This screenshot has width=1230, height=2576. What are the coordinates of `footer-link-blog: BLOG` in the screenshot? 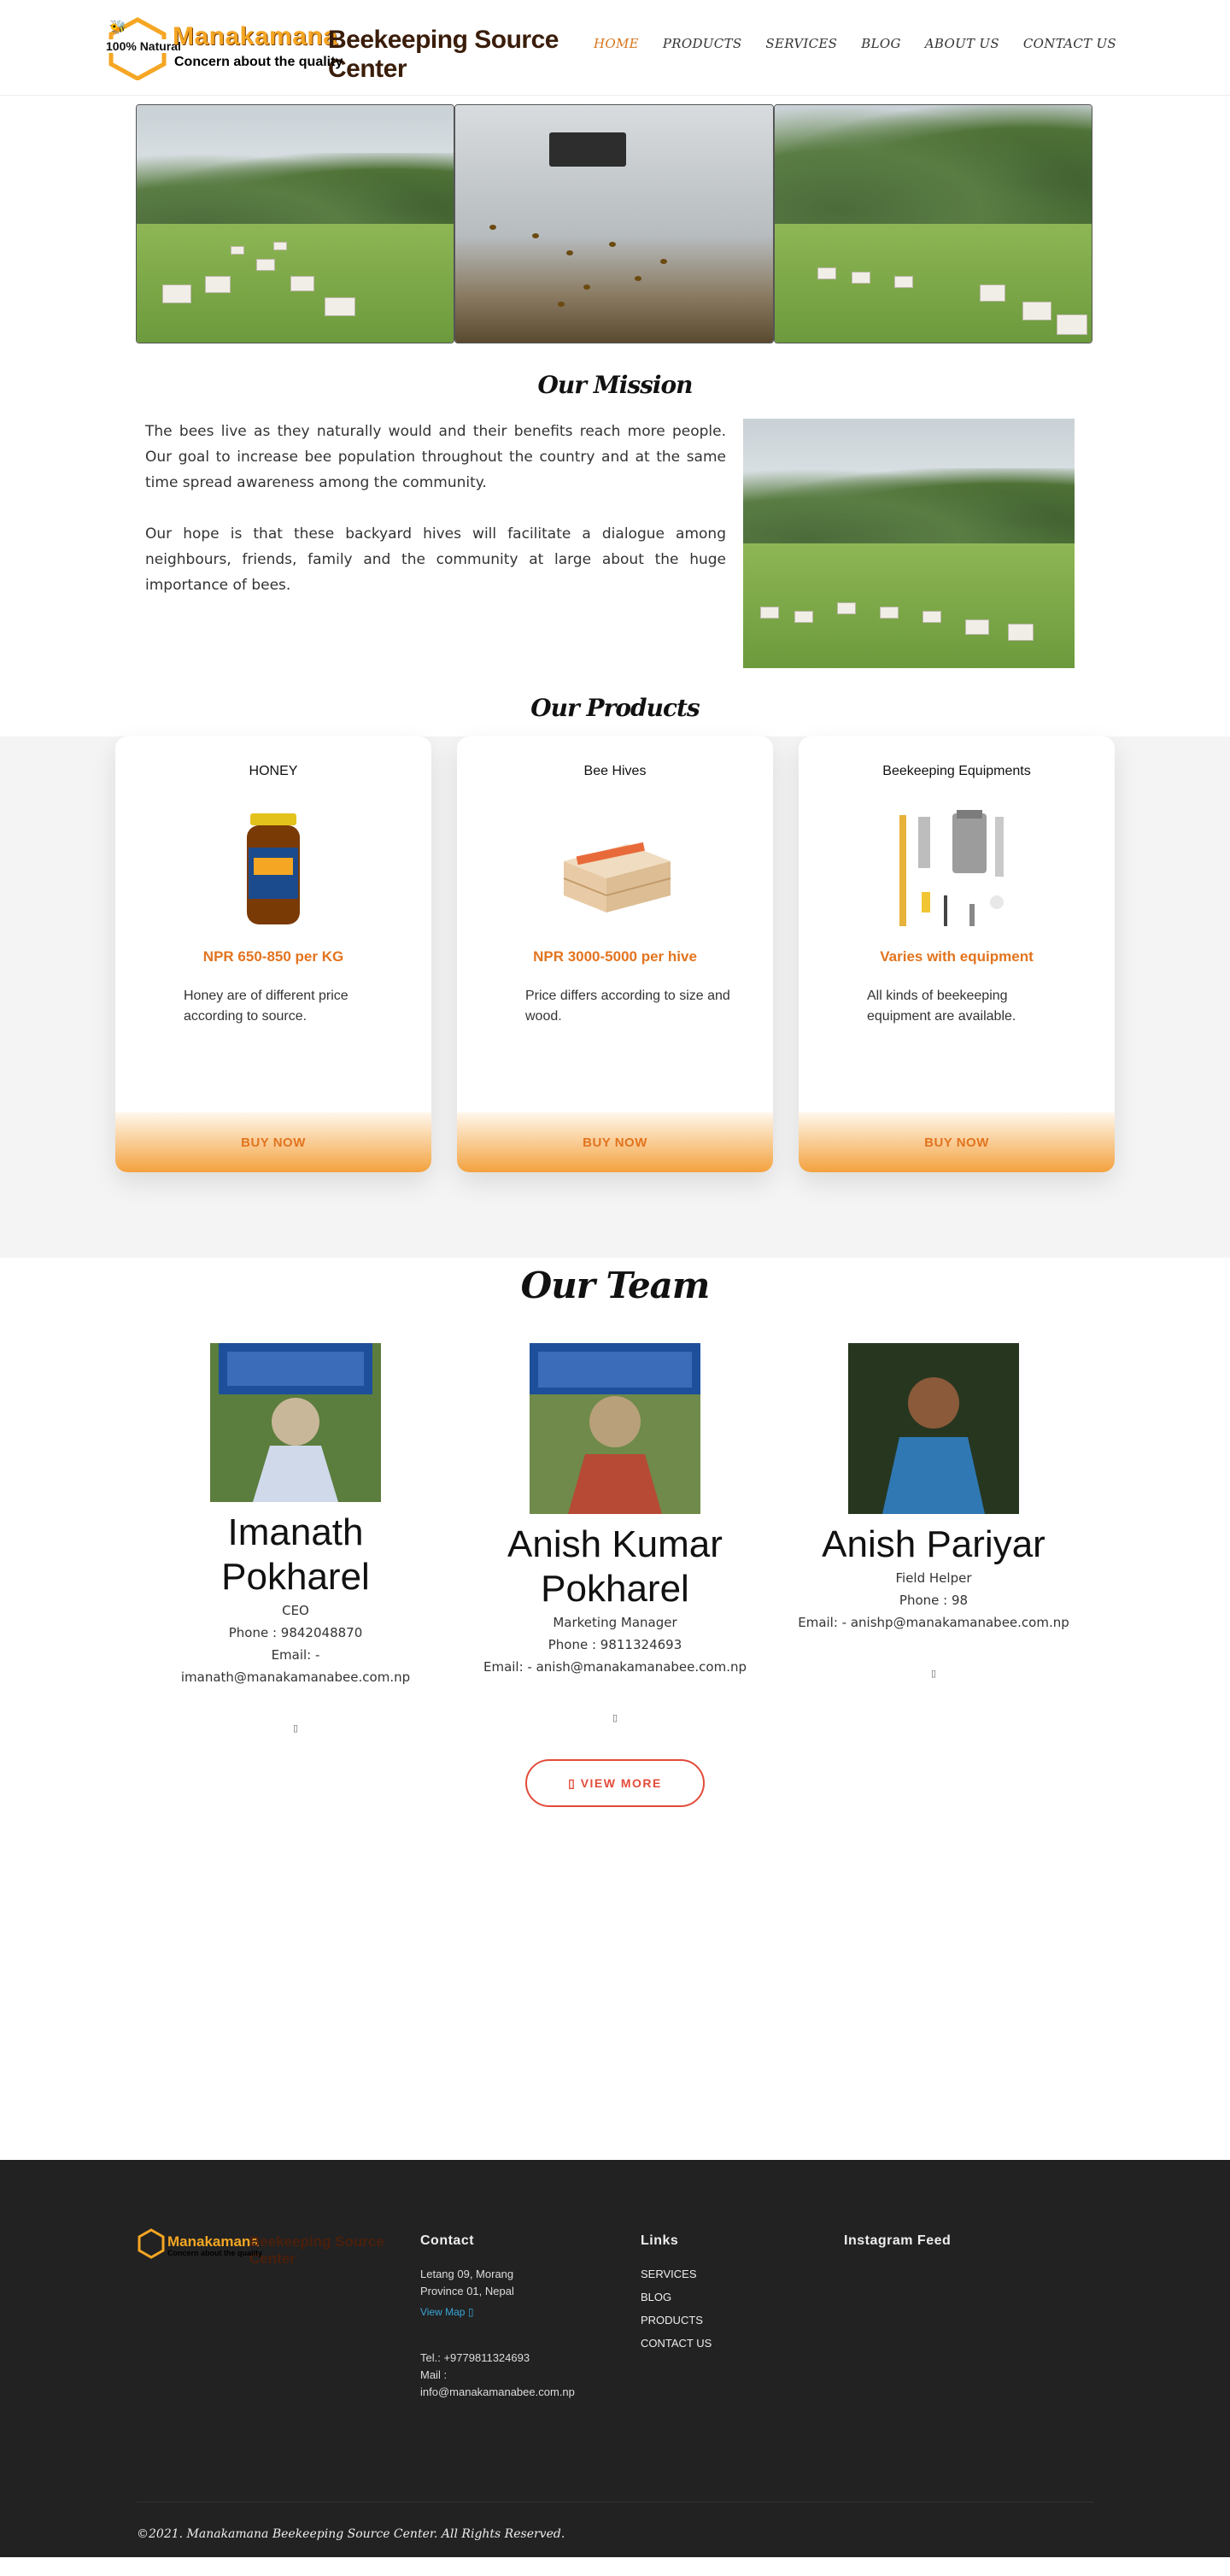 It's located at (676, 2297).